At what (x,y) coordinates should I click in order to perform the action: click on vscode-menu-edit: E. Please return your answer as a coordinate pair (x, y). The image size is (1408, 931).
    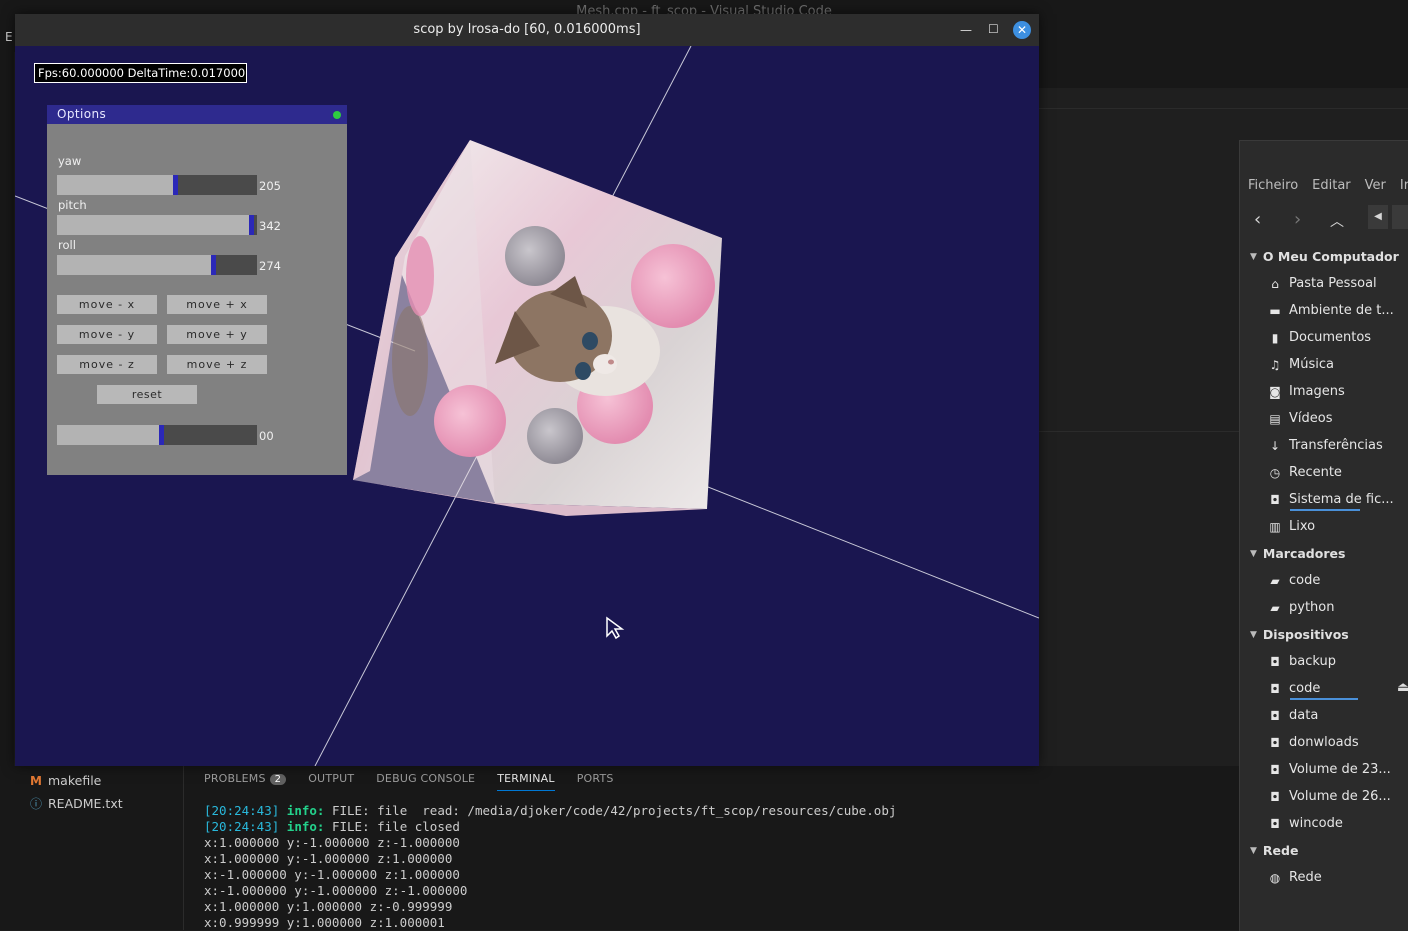
    Looking at the image, I should click on (9, 37).